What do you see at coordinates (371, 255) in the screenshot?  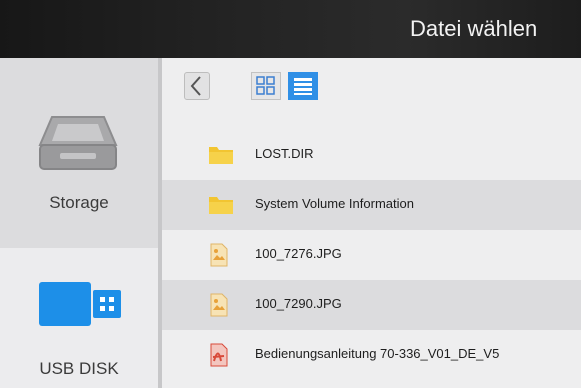 I see `list-item: 100_7276.JPG` at bounding box center [371, 255].